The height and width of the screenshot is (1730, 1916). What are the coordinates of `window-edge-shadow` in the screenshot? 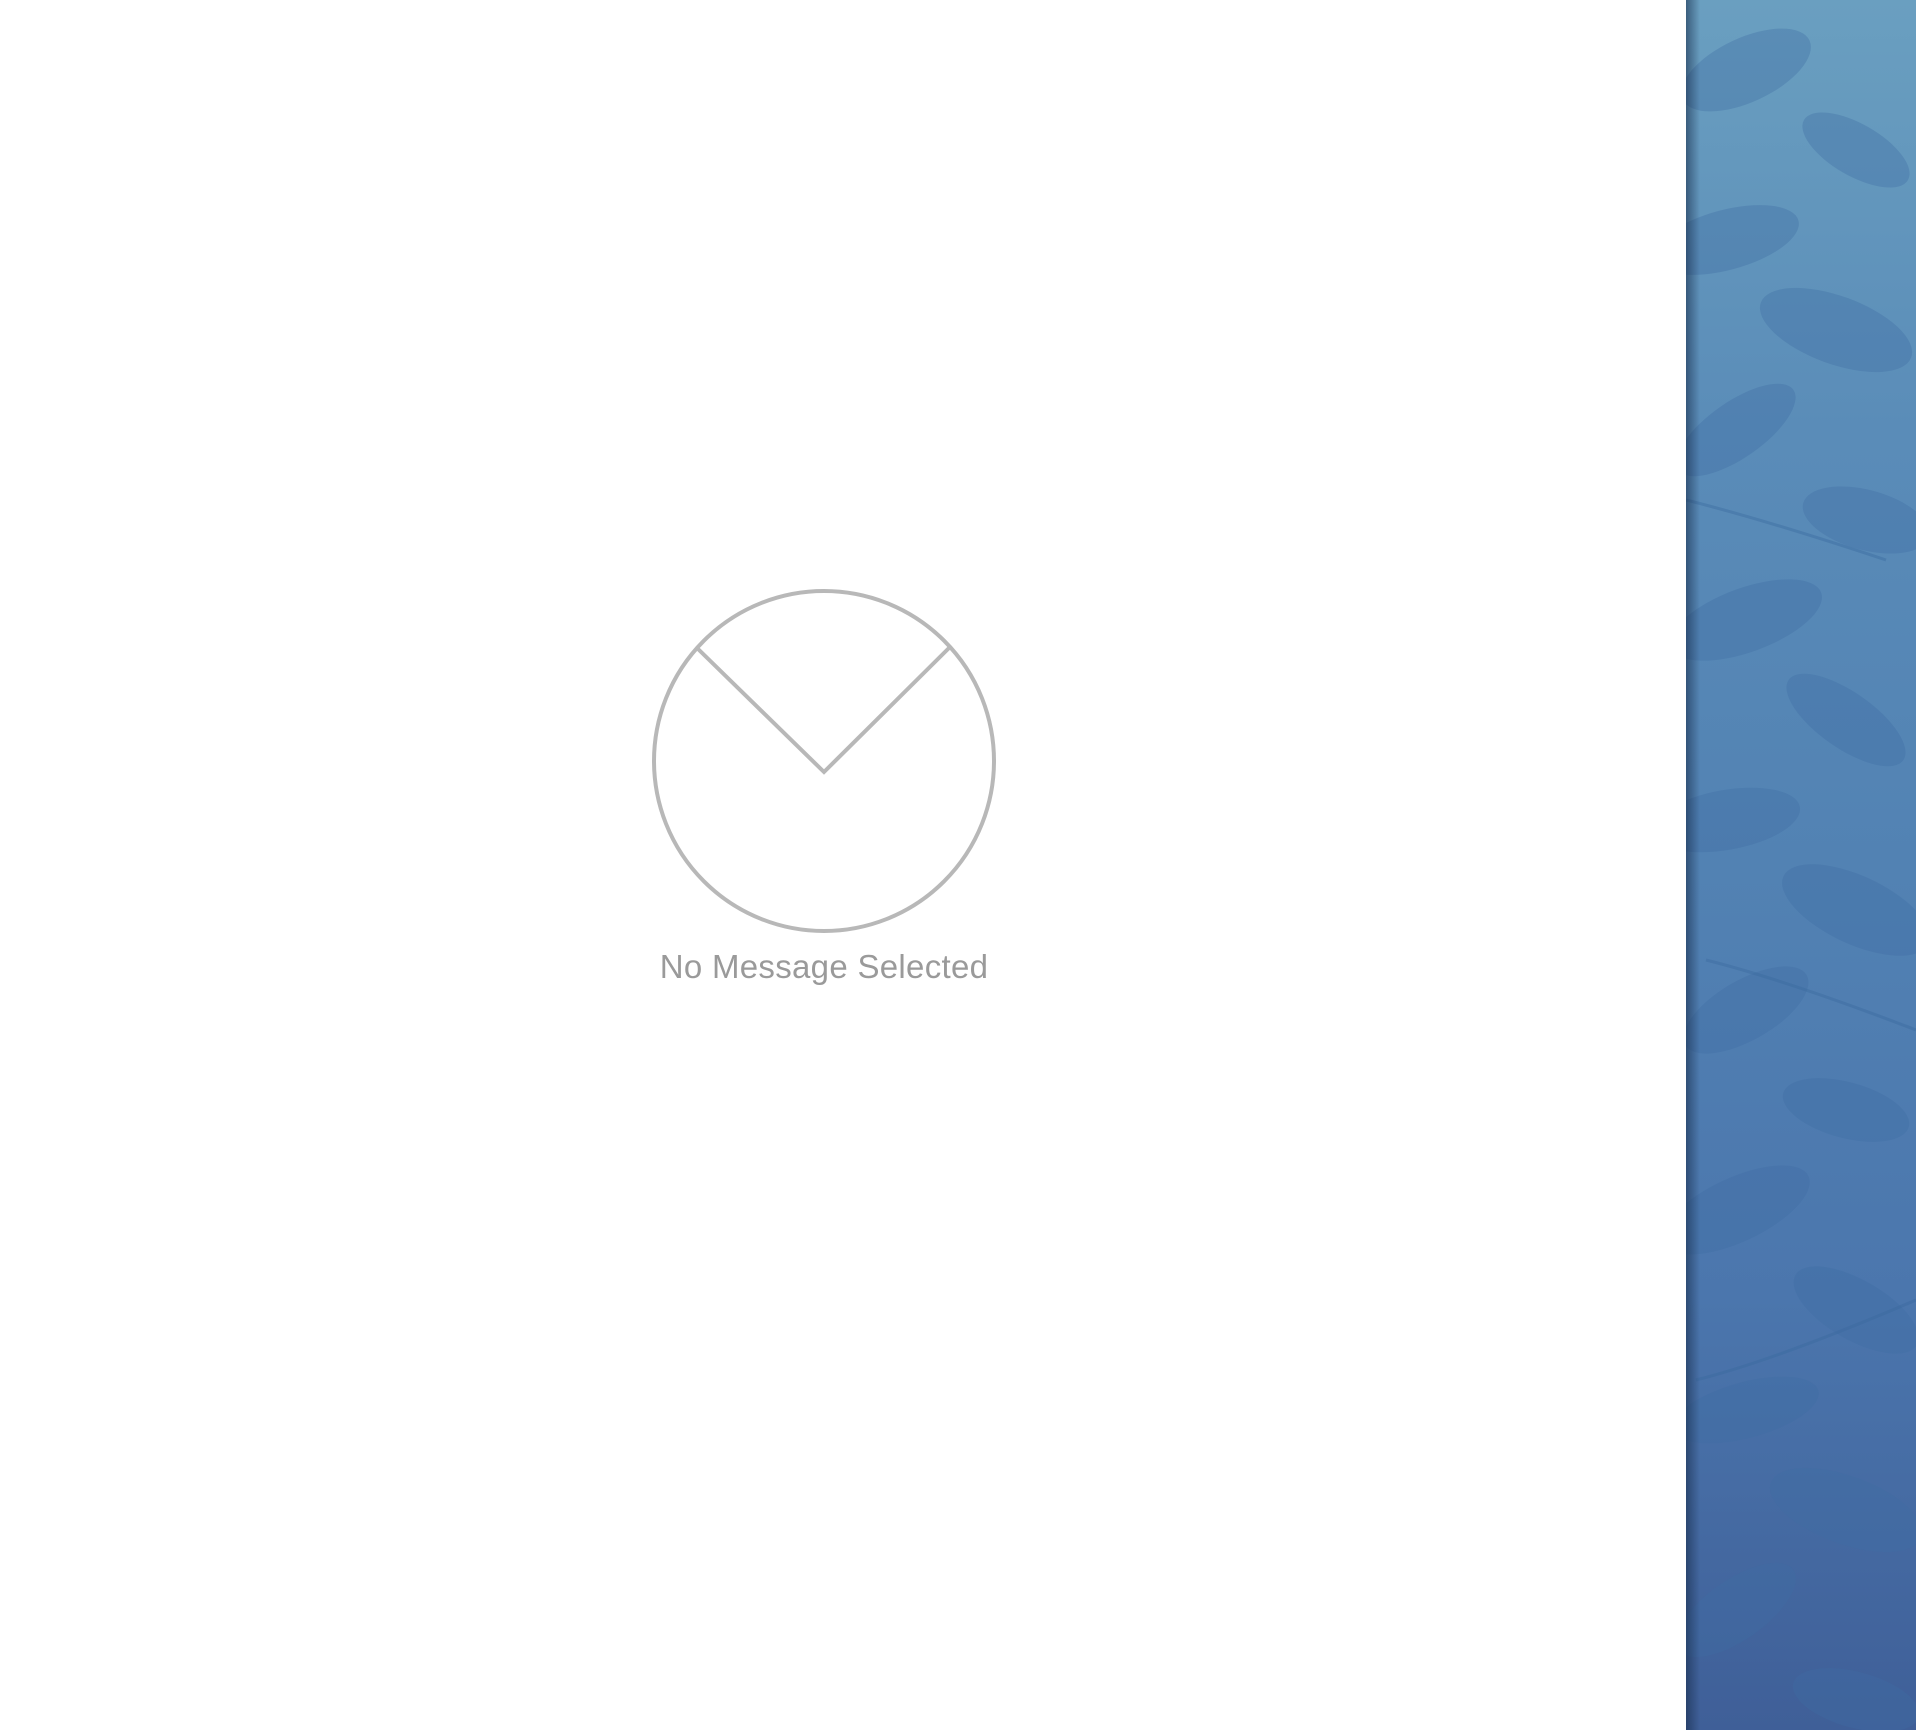 It's located at (1693, 865).